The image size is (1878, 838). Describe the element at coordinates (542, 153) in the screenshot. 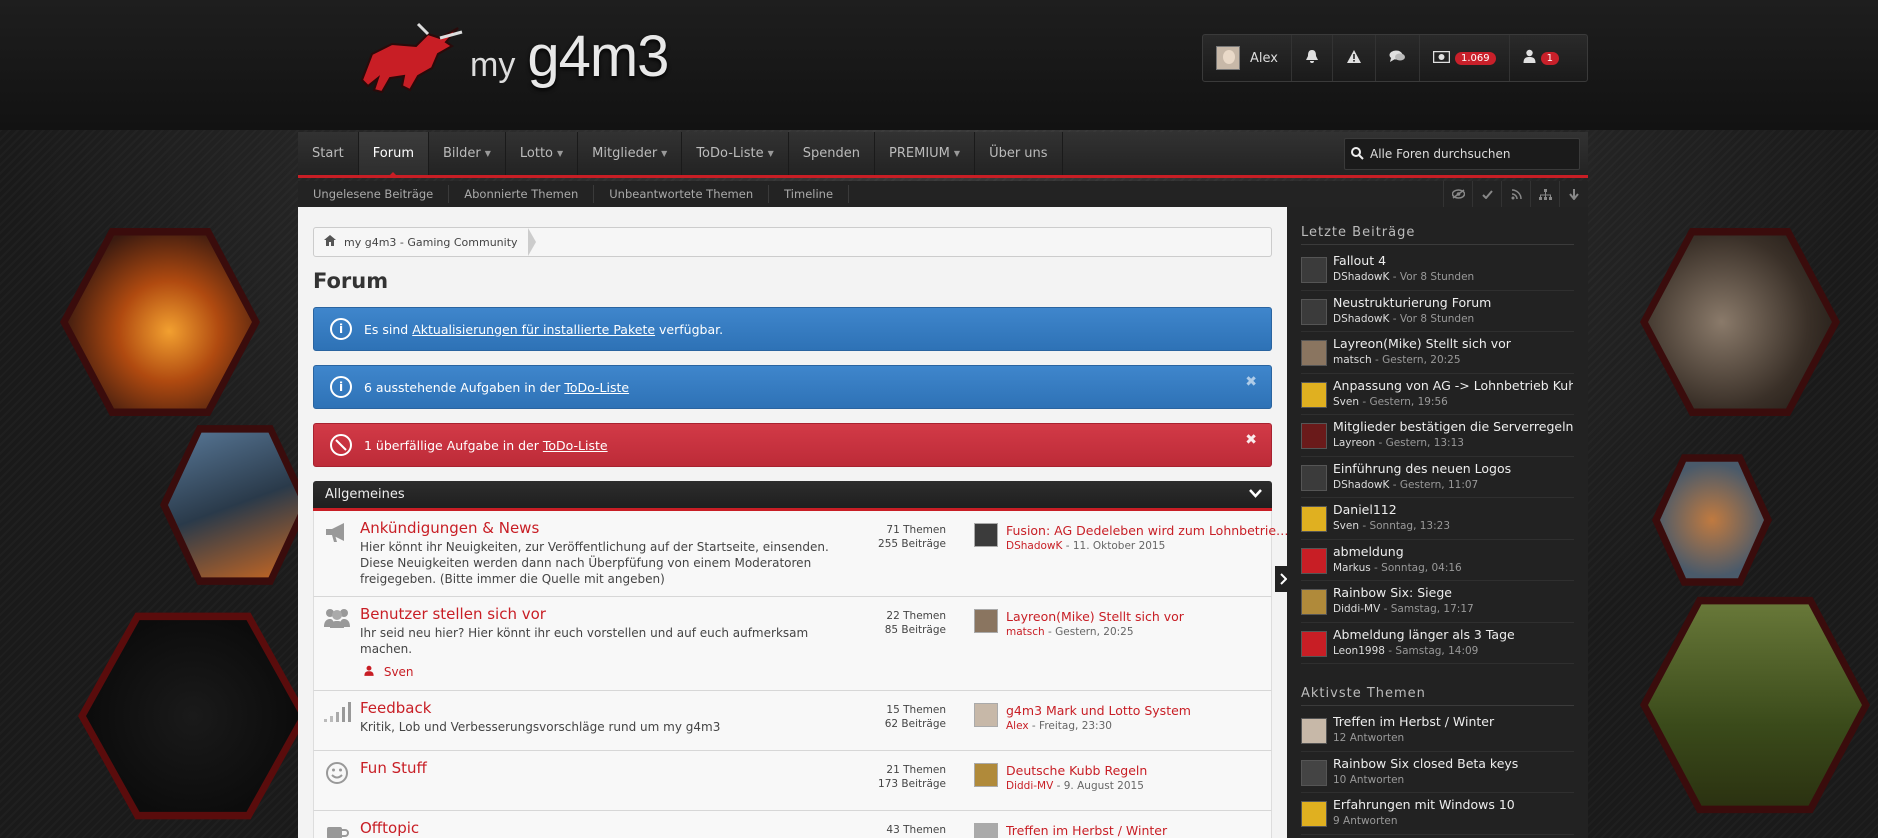

I see `nav-lotto: Lotto ▼` at that location.